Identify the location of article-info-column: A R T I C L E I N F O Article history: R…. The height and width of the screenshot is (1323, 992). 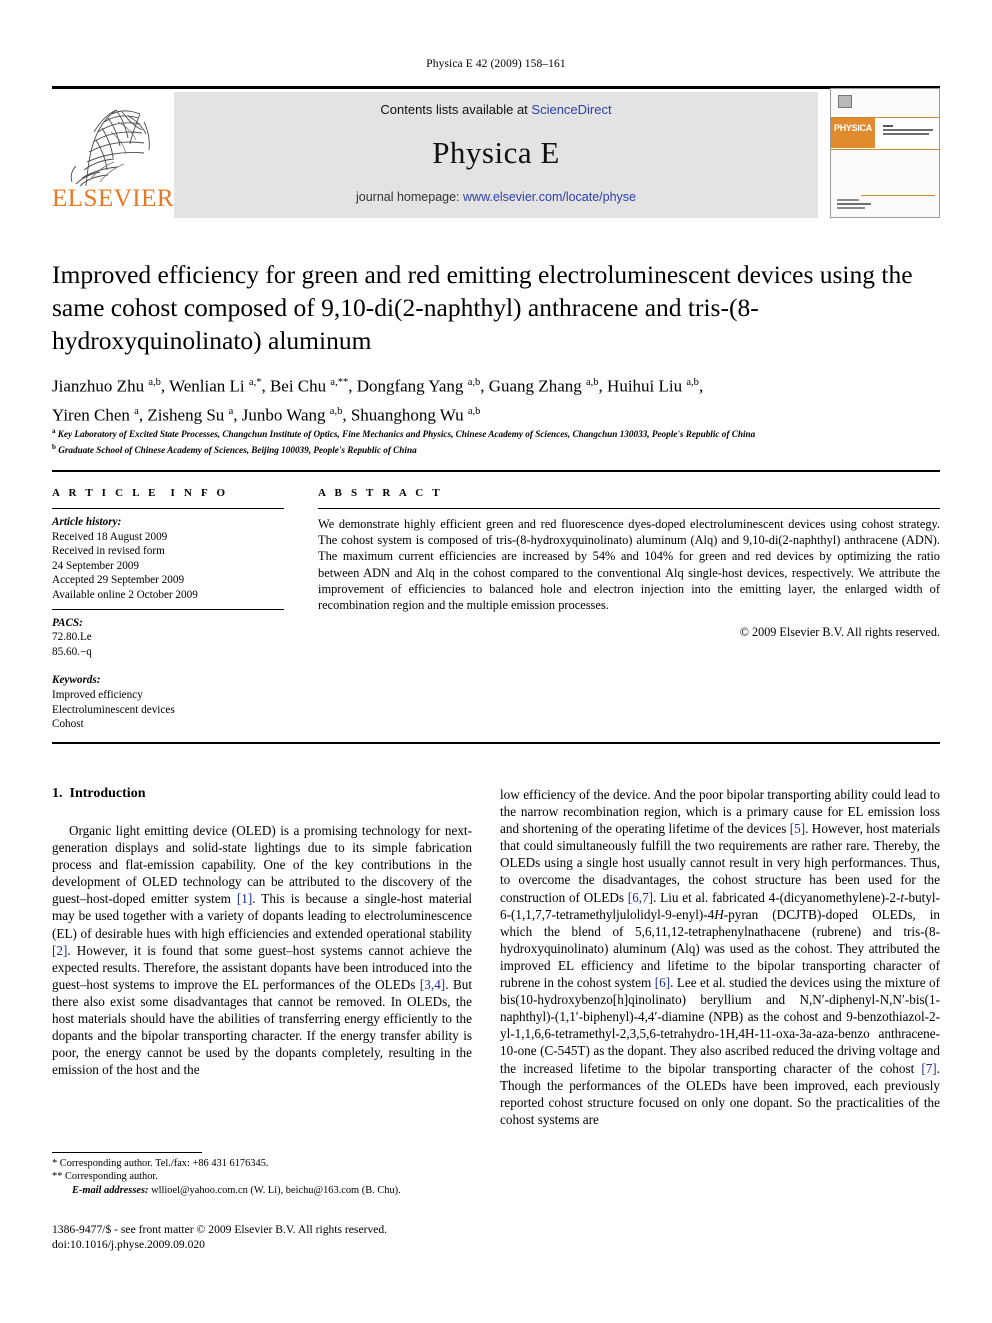
(168, 609).